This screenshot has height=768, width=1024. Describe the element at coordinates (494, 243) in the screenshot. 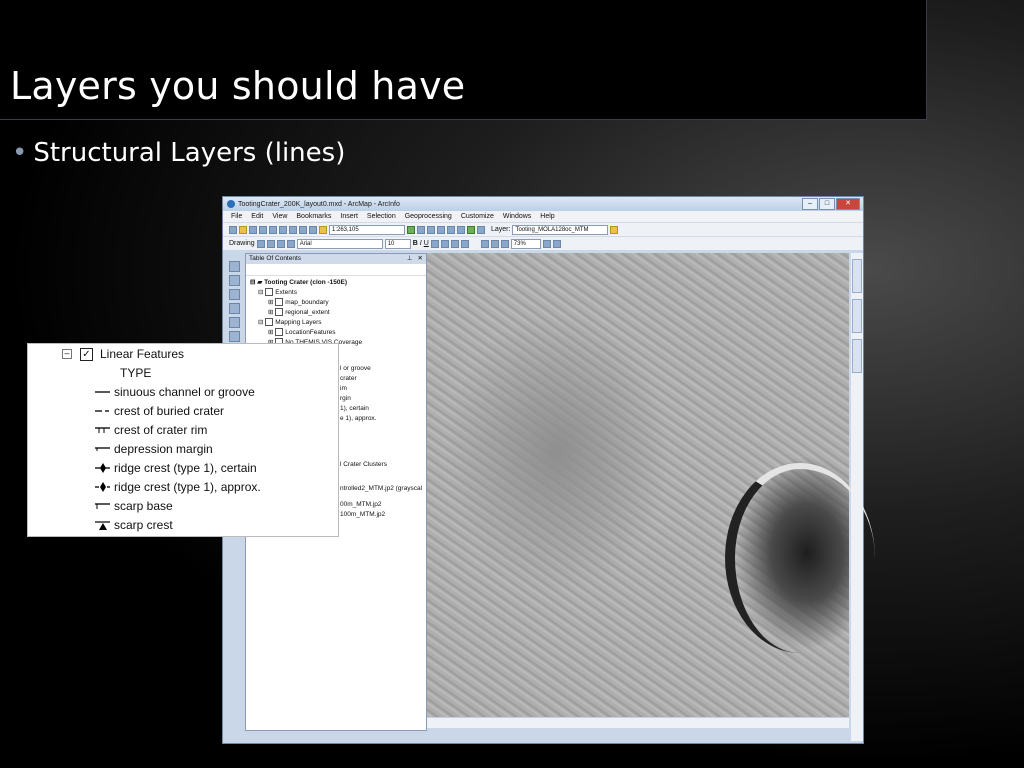

I see `zoom-out-layout-icon` at that location.